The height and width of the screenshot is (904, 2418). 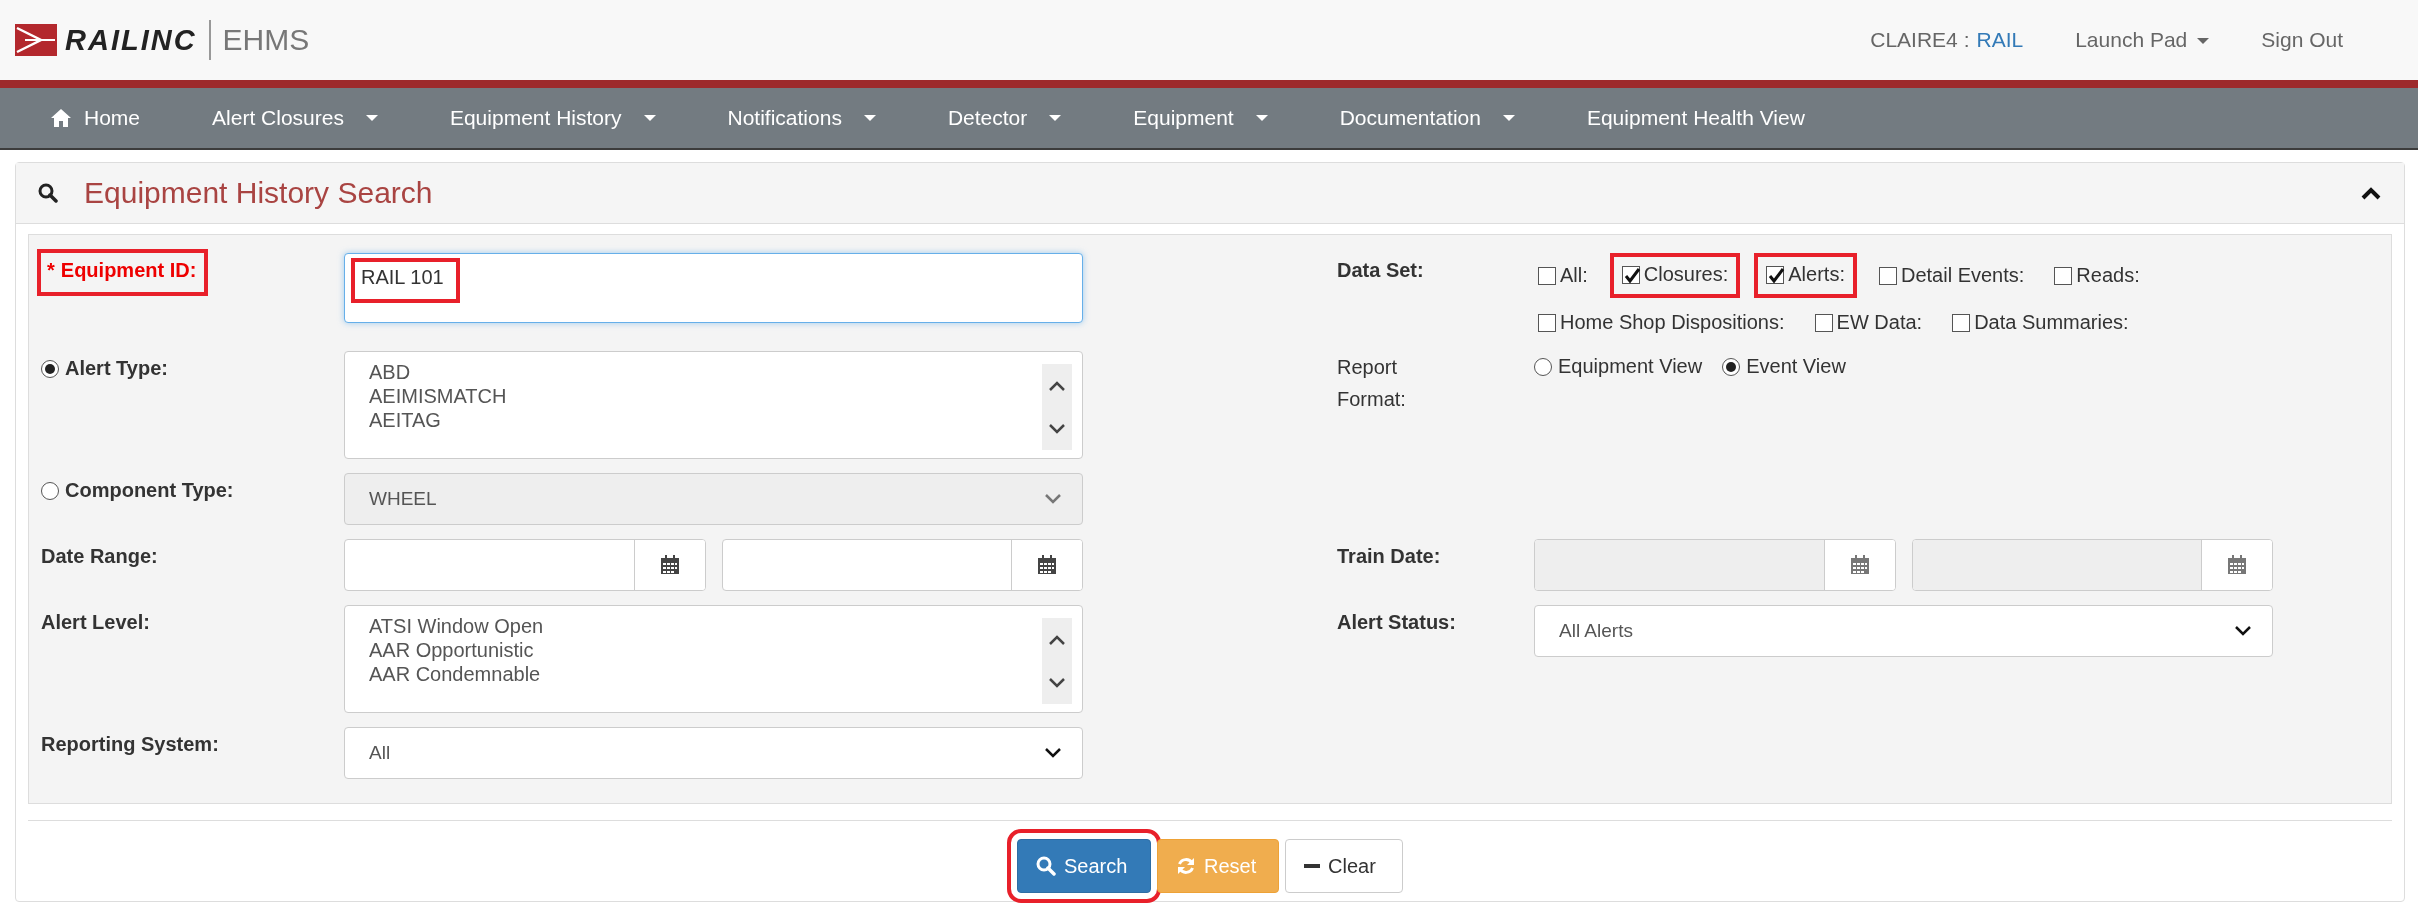 I want to click on field-label: Report Format:, so click(x=1372, y=383).